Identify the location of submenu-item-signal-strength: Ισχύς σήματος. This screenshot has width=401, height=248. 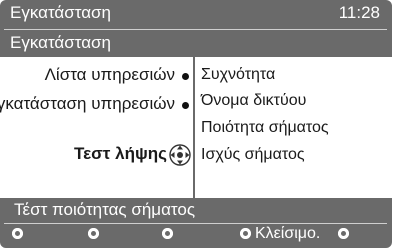
(253, 155).